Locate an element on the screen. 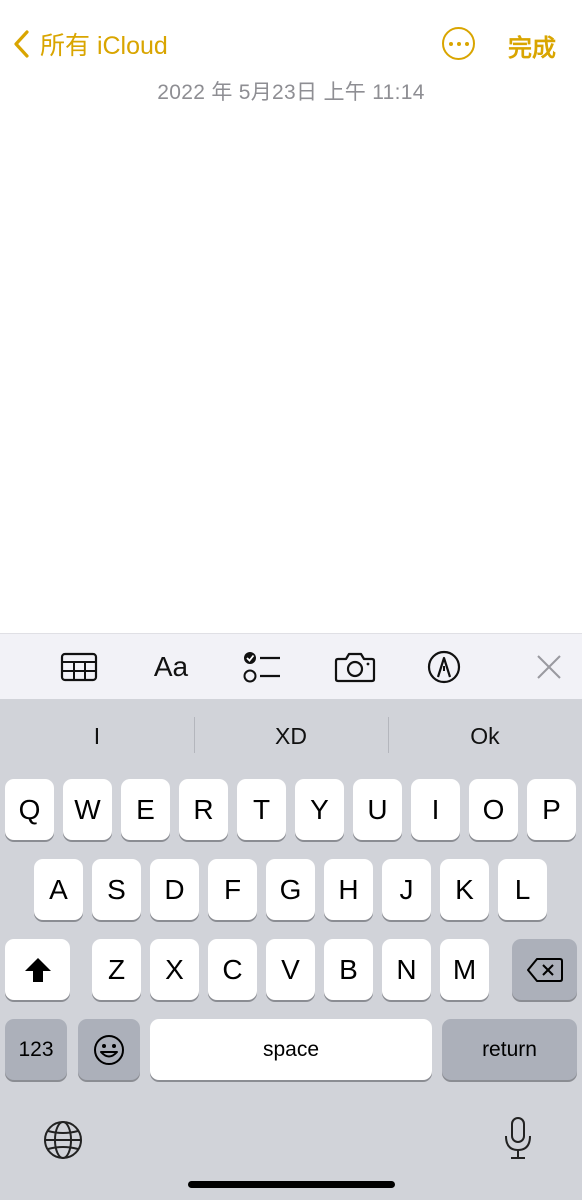  emoji-key is located at coordinates (109, 1049).